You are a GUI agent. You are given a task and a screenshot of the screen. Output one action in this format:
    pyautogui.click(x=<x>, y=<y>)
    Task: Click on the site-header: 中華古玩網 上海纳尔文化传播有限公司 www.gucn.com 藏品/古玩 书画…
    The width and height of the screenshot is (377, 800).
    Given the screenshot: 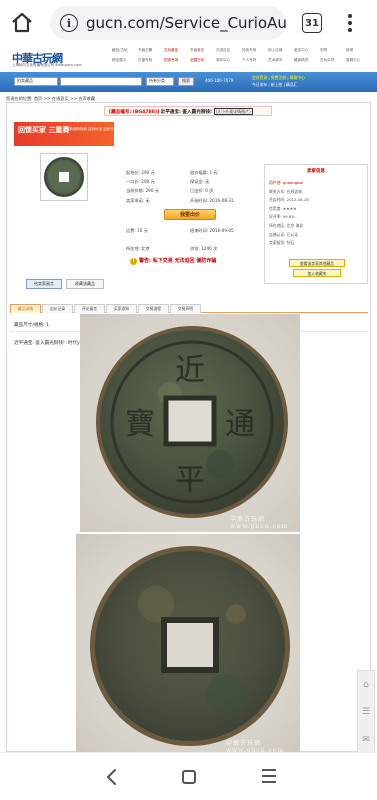 What is the action you would take?
    pyautogui.click(x=188, y=58)
    